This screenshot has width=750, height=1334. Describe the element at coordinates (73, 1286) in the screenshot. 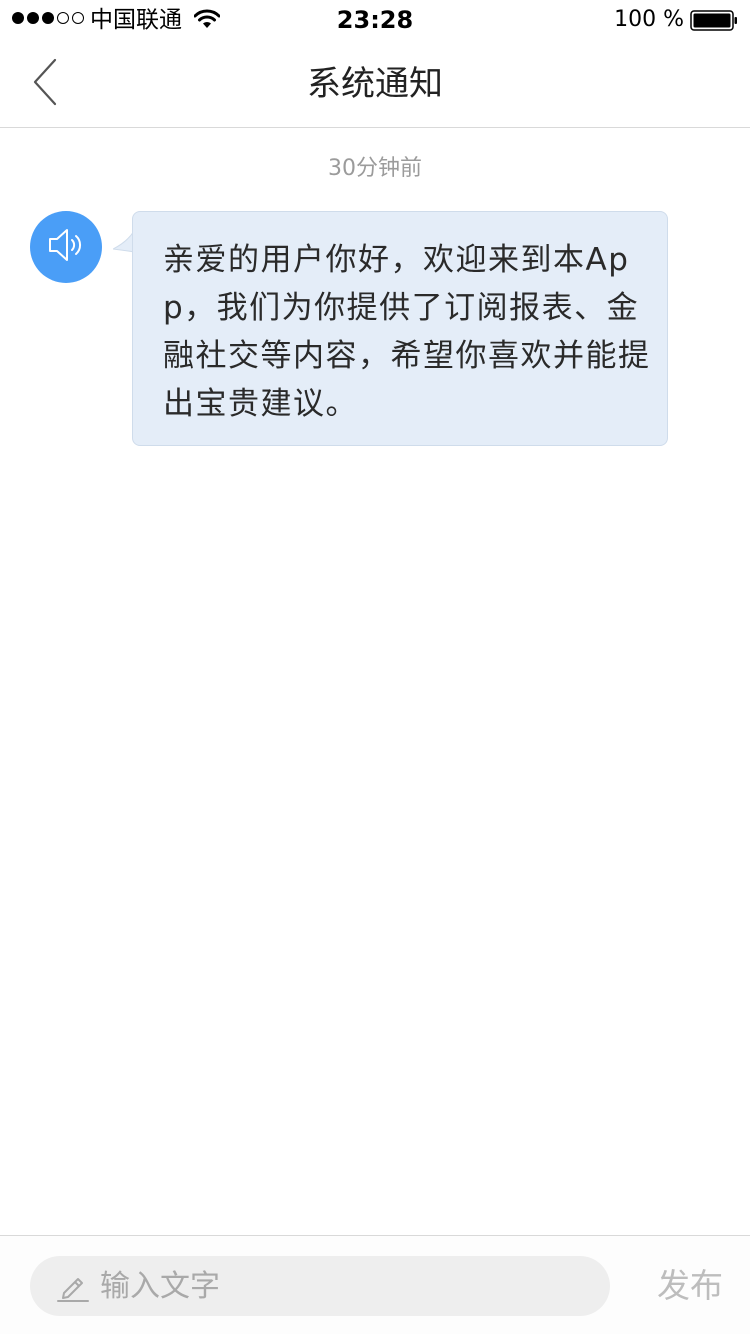

I see `pencil-icon` at that location.